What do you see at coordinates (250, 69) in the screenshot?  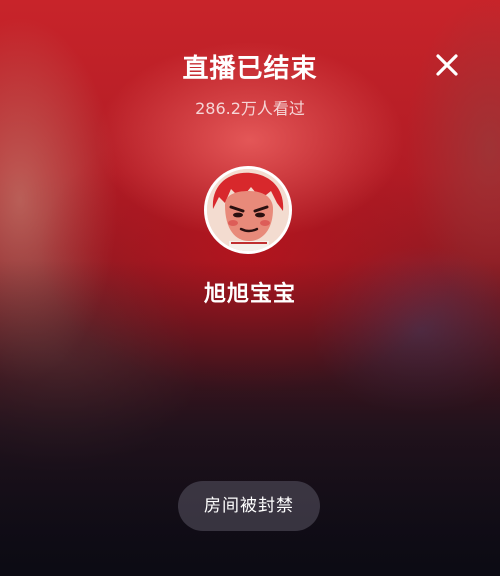 I see `page-title: 直播已结束` at bounding box center [250, 69].